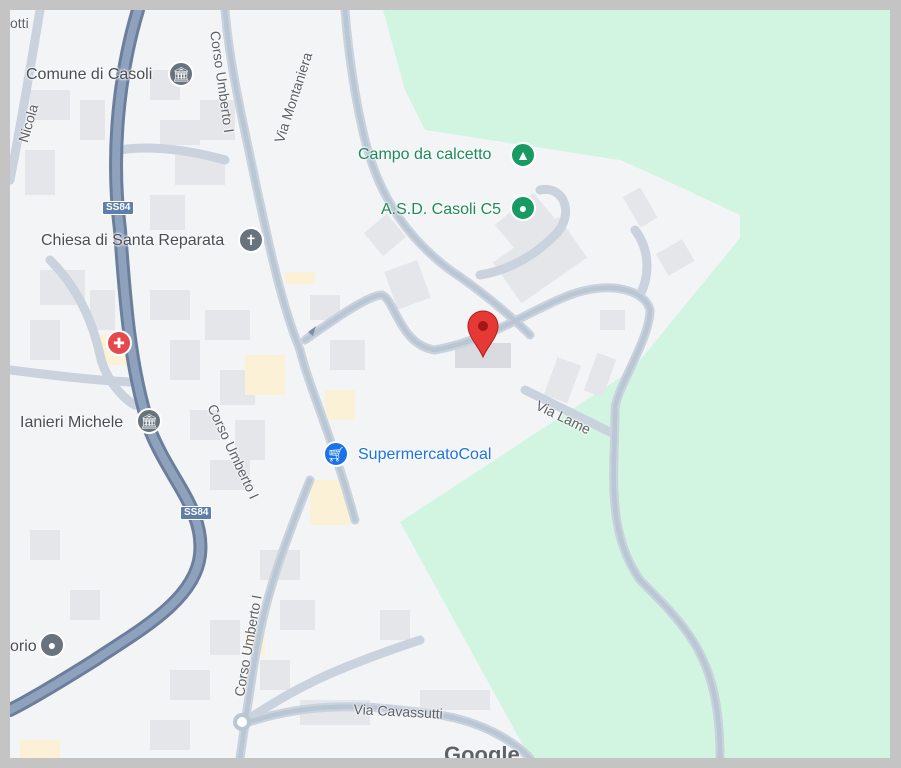  Describe the element at coordinates (336, 454) in the screenshot. I see `shopping-cart-icon: 🛒︎` at that location.